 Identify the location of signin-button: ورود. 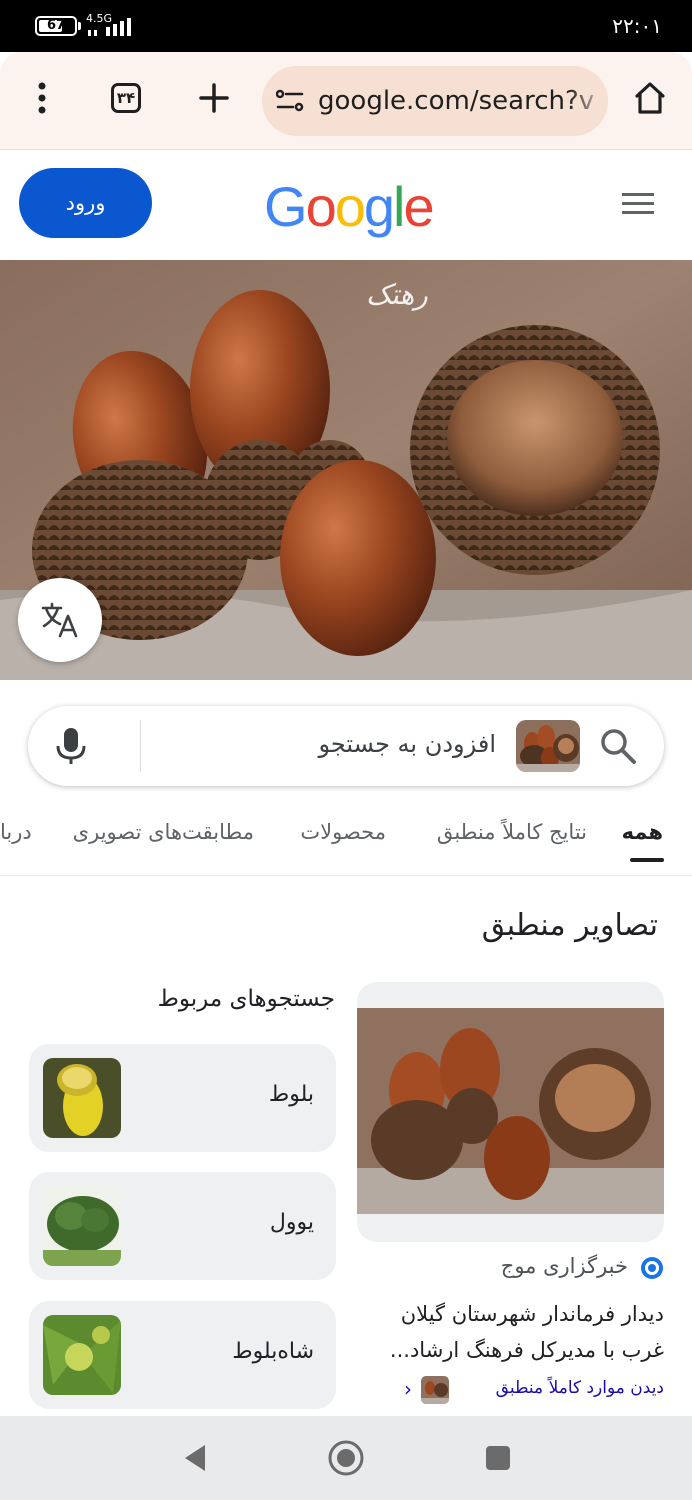
(85, 203).